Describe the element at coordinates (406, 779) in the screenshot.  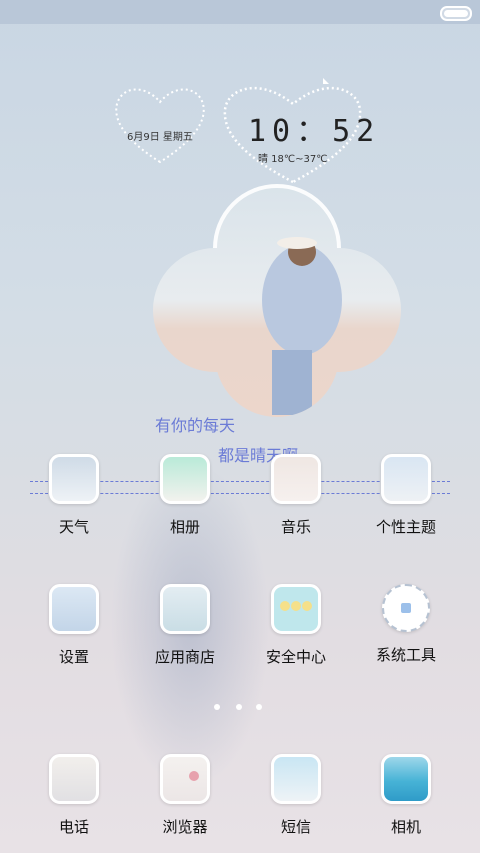
I see `camera-icon` at that location.